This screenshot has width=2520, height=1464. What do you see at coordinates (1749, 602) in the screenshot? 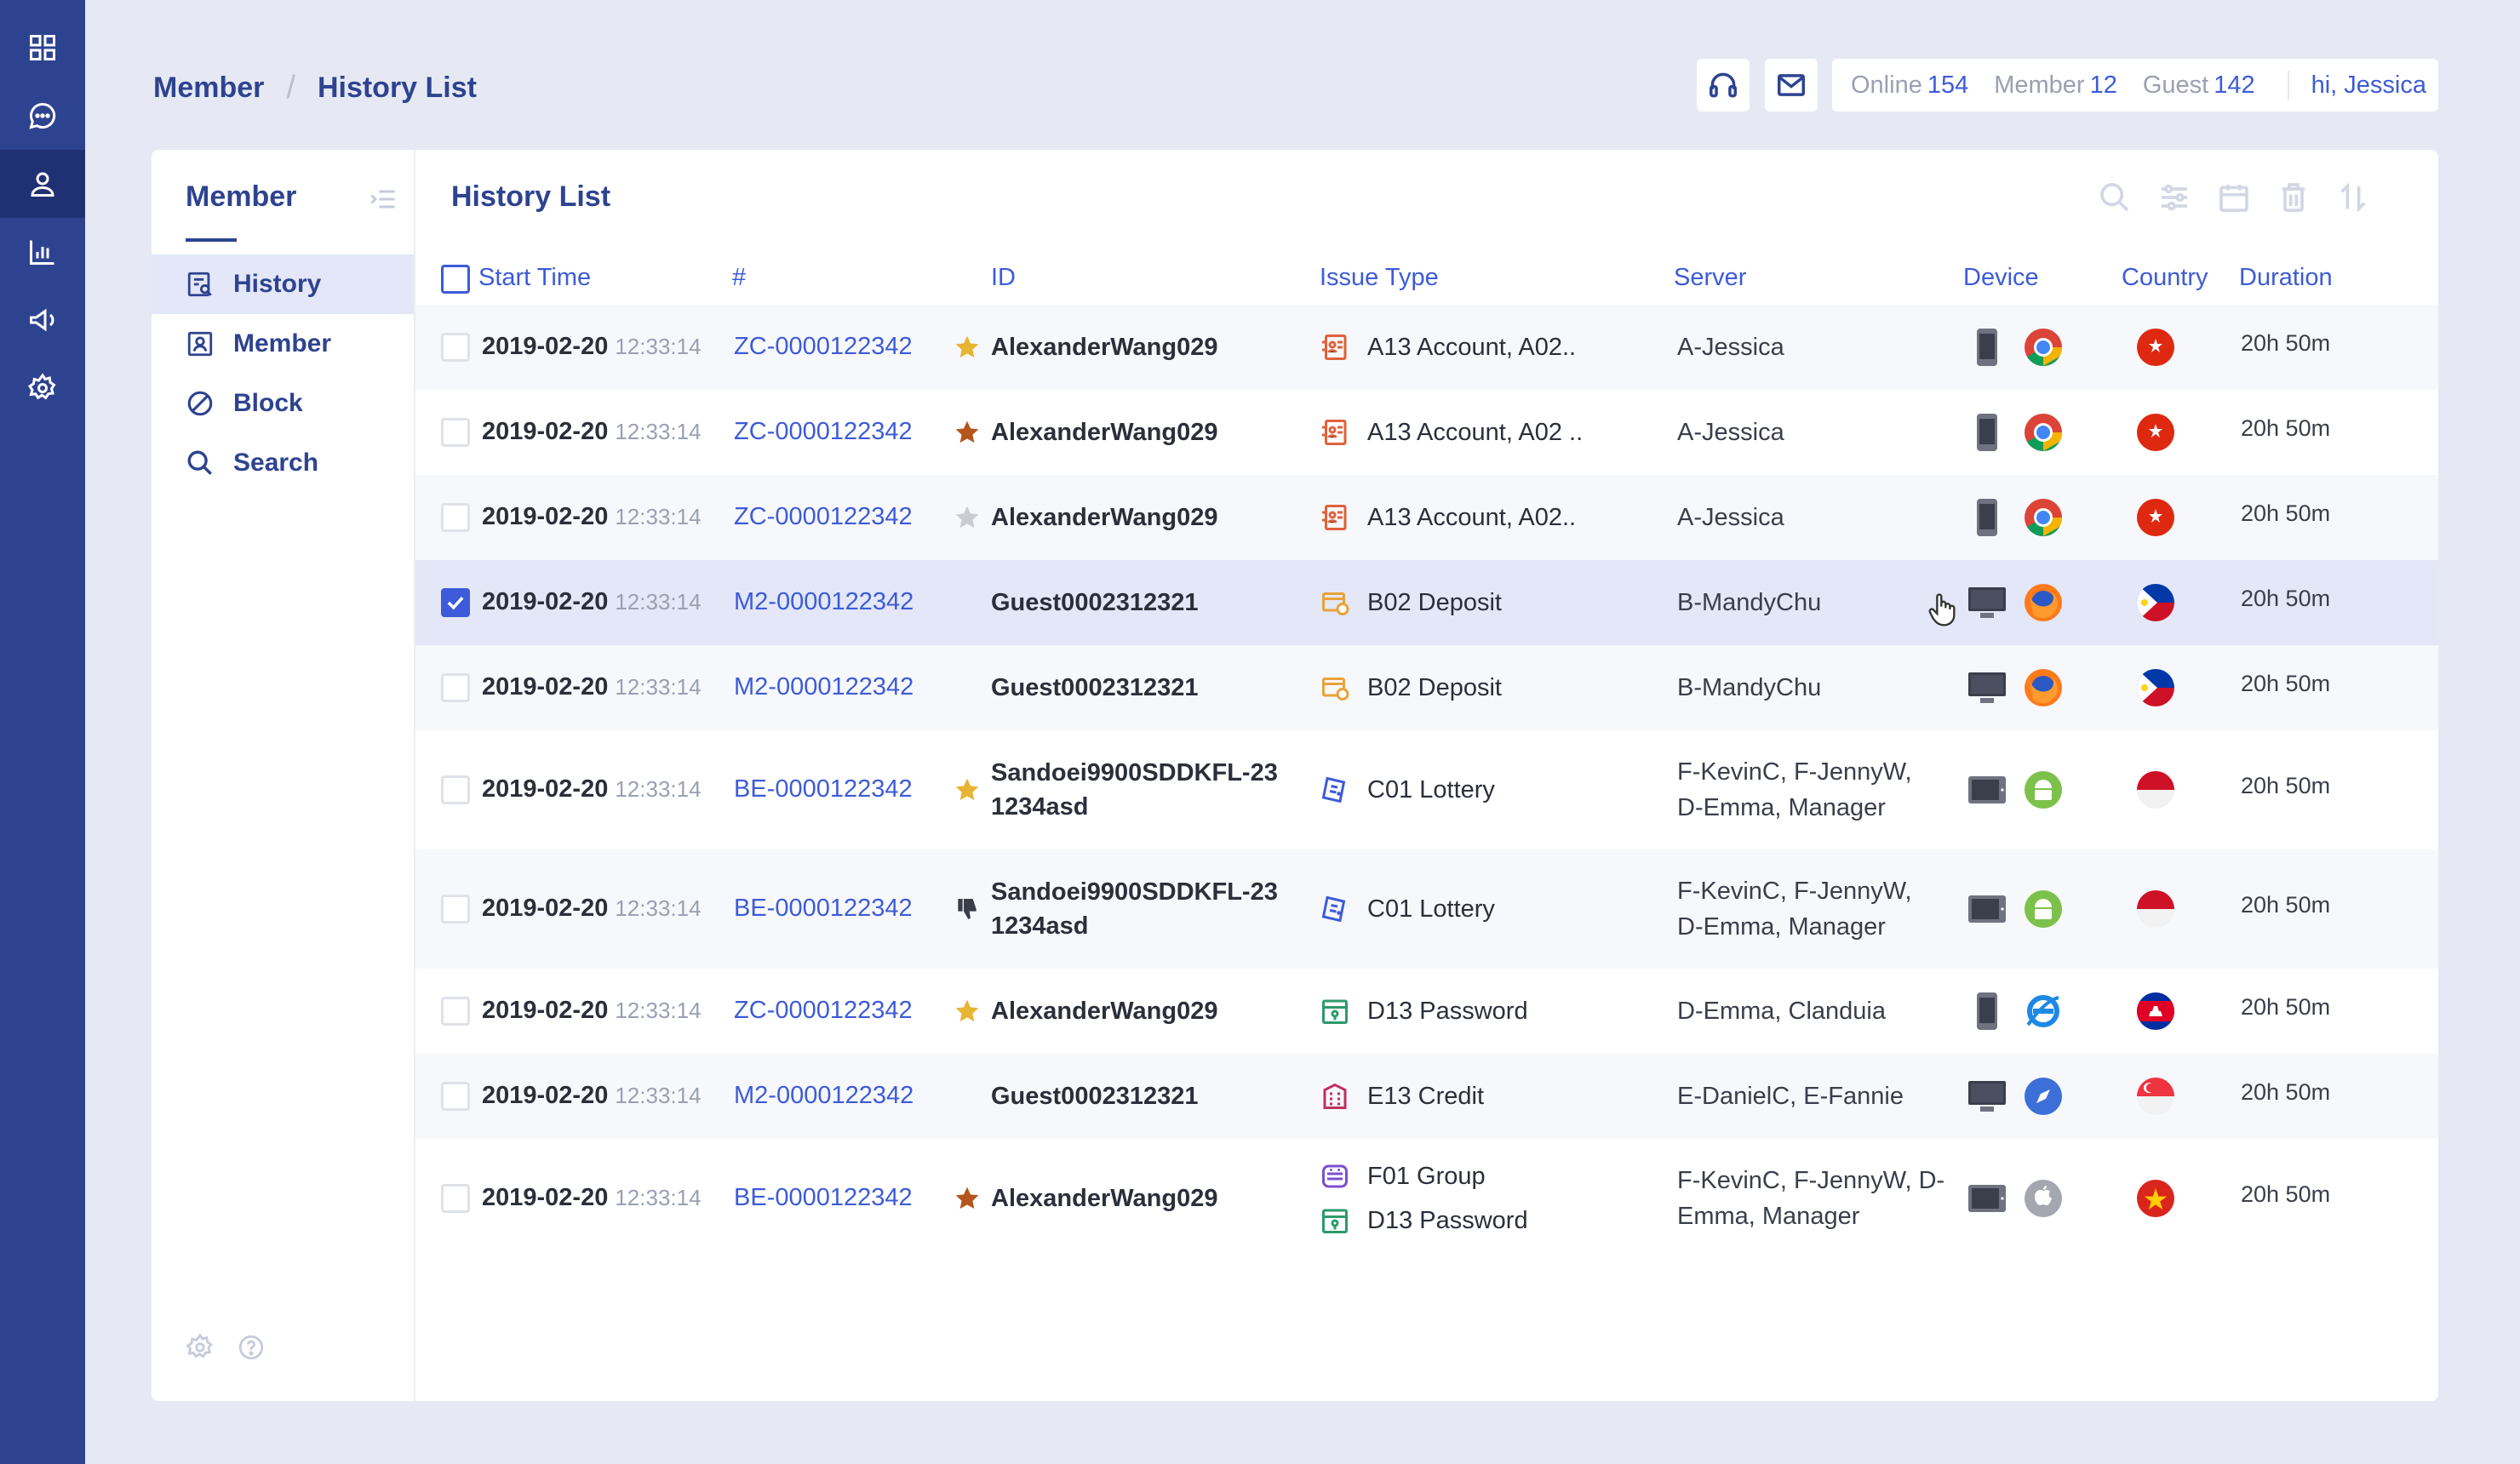
I see `server-agents: B-MandyChu` at bounding box center [1749, 602].